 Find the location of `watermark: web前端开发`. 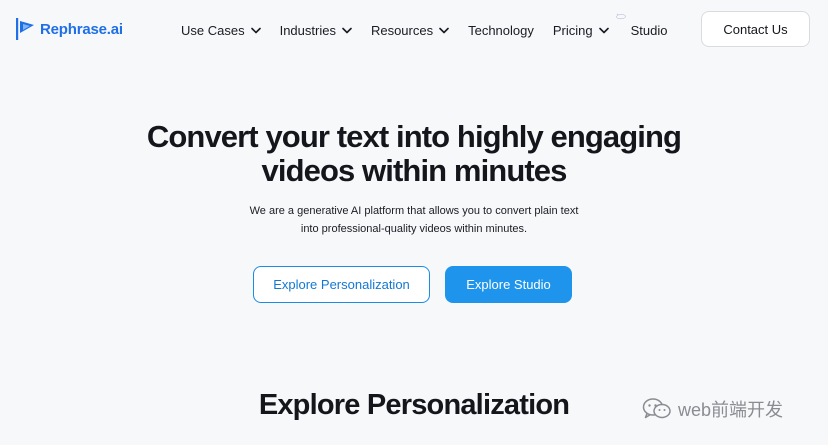

watermark: web前端开发 is located at coordinates (712, 409).